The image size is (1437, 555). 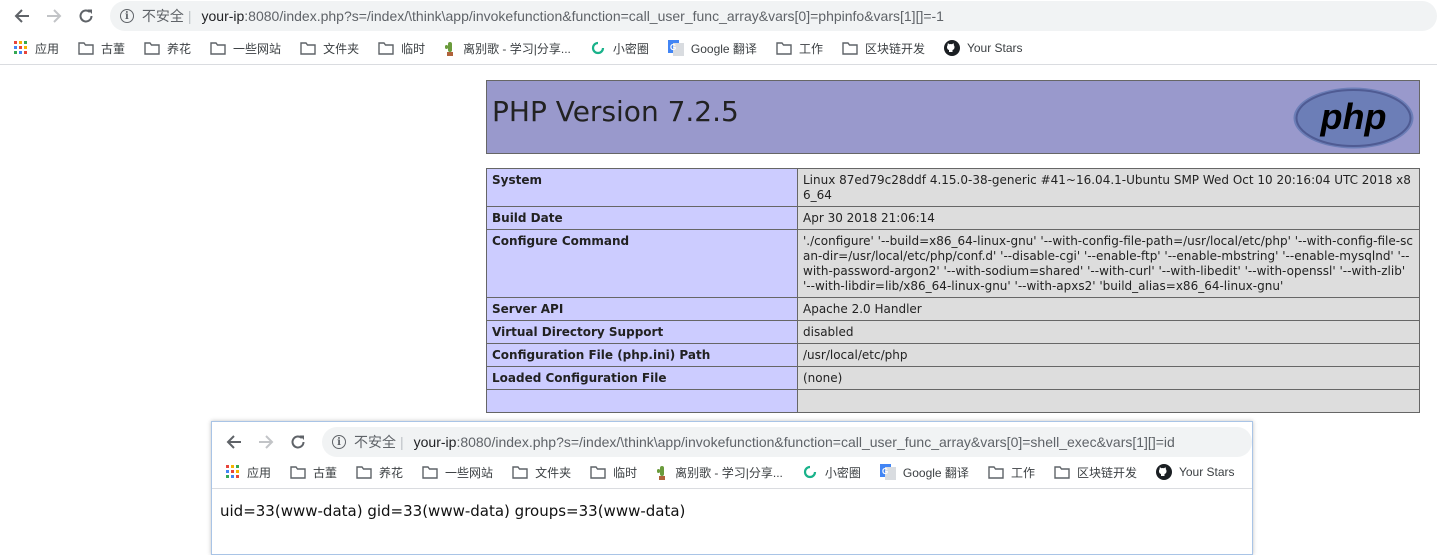 I want to click on url-host: your-ip, so click(x=223, y=16).